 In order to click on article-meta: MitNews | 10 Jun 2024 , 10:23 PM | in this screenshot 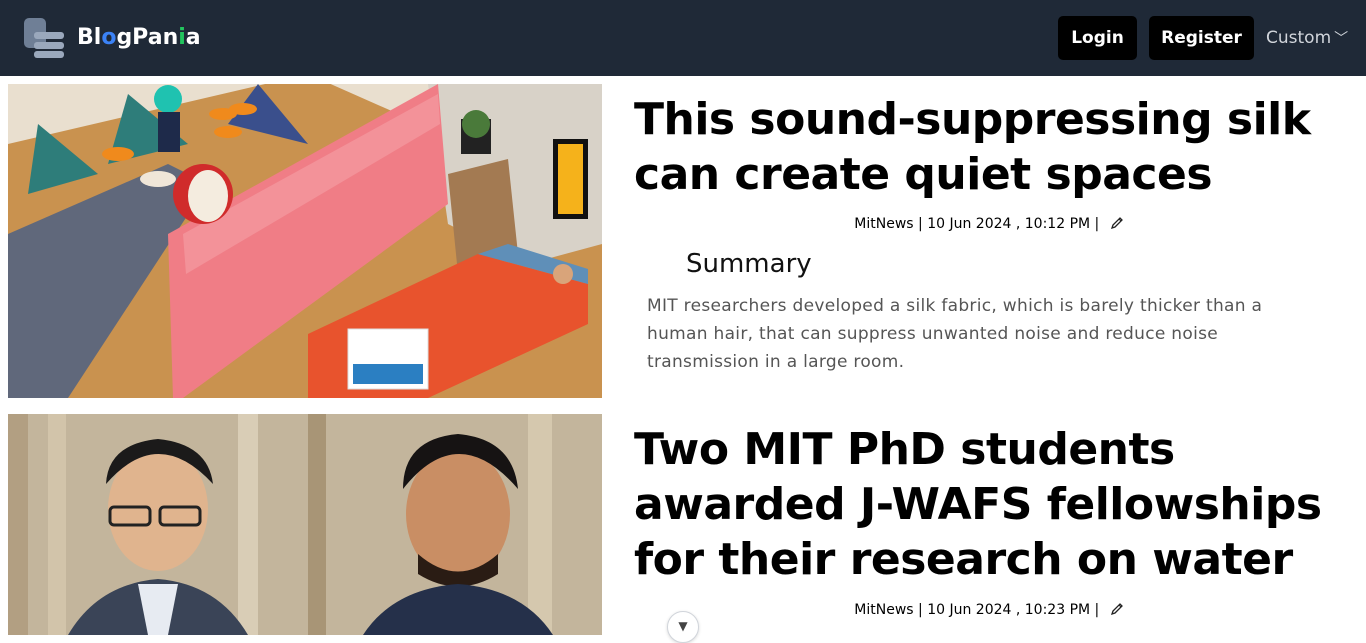, I will do `click(989, 610)`.